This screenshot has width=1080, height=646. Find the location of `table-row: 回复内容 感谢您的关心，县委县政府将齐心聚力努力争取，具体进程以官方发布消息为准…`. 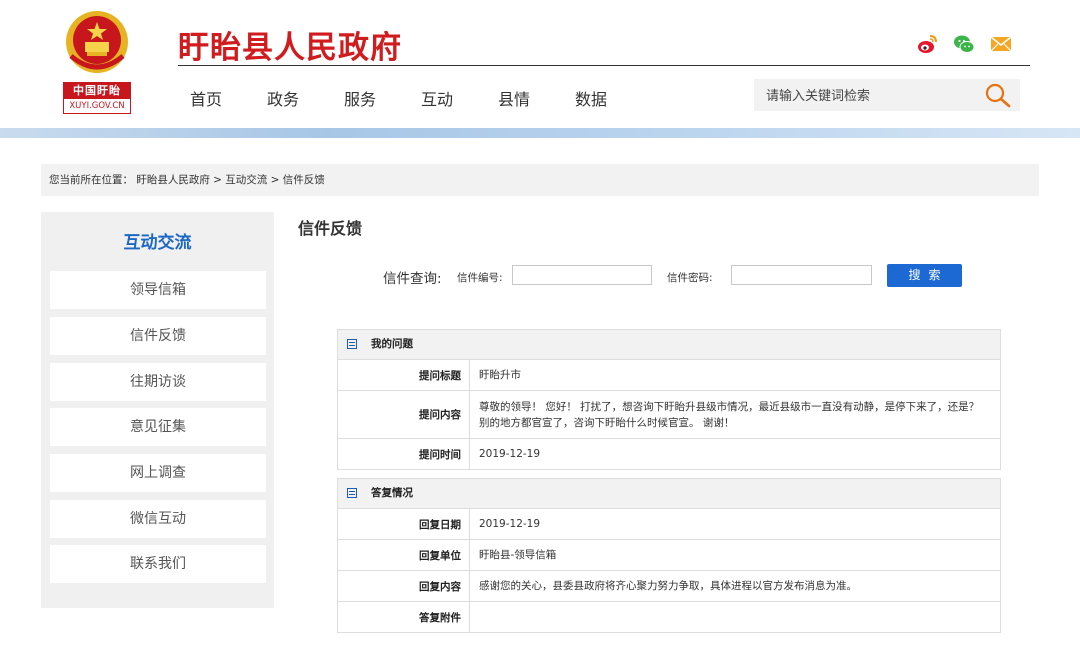

table-row: 回复内容 感谢您的关心，县委县政府将齐心聚力努力争取，具体进程以官方发布消息为准… is located at coordinates (669, 586).